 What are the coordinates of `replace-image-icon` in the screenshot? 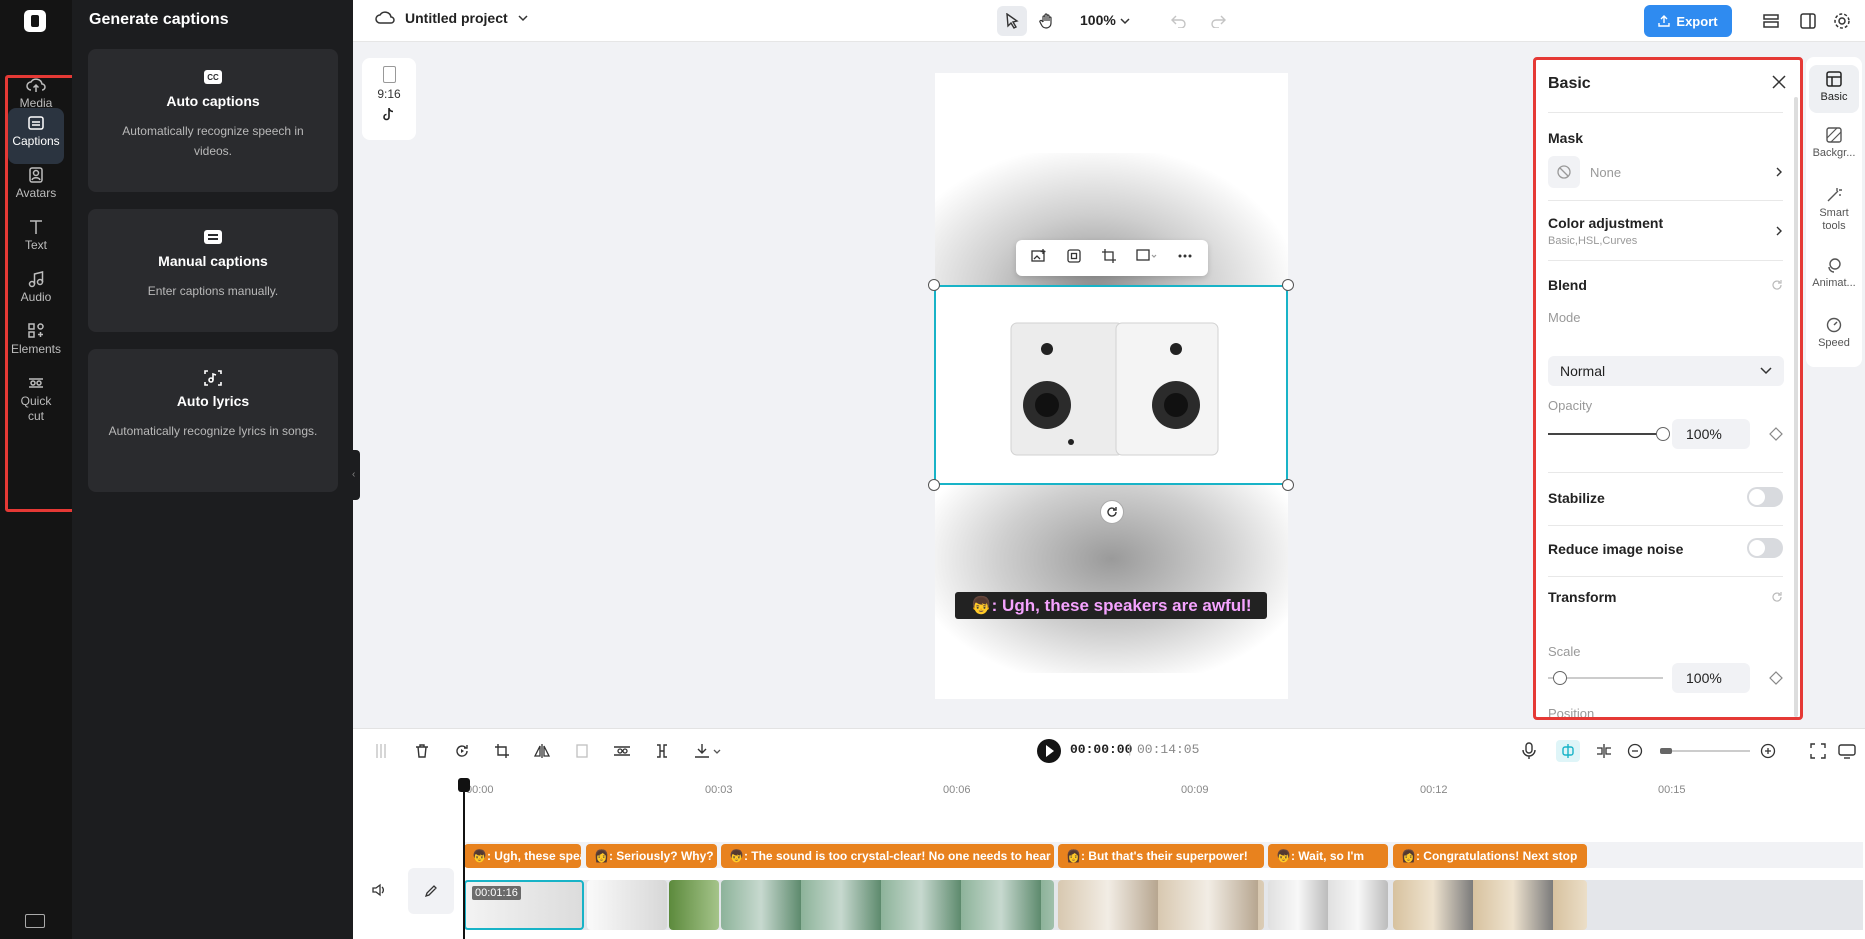 It's located at (1039, 258).